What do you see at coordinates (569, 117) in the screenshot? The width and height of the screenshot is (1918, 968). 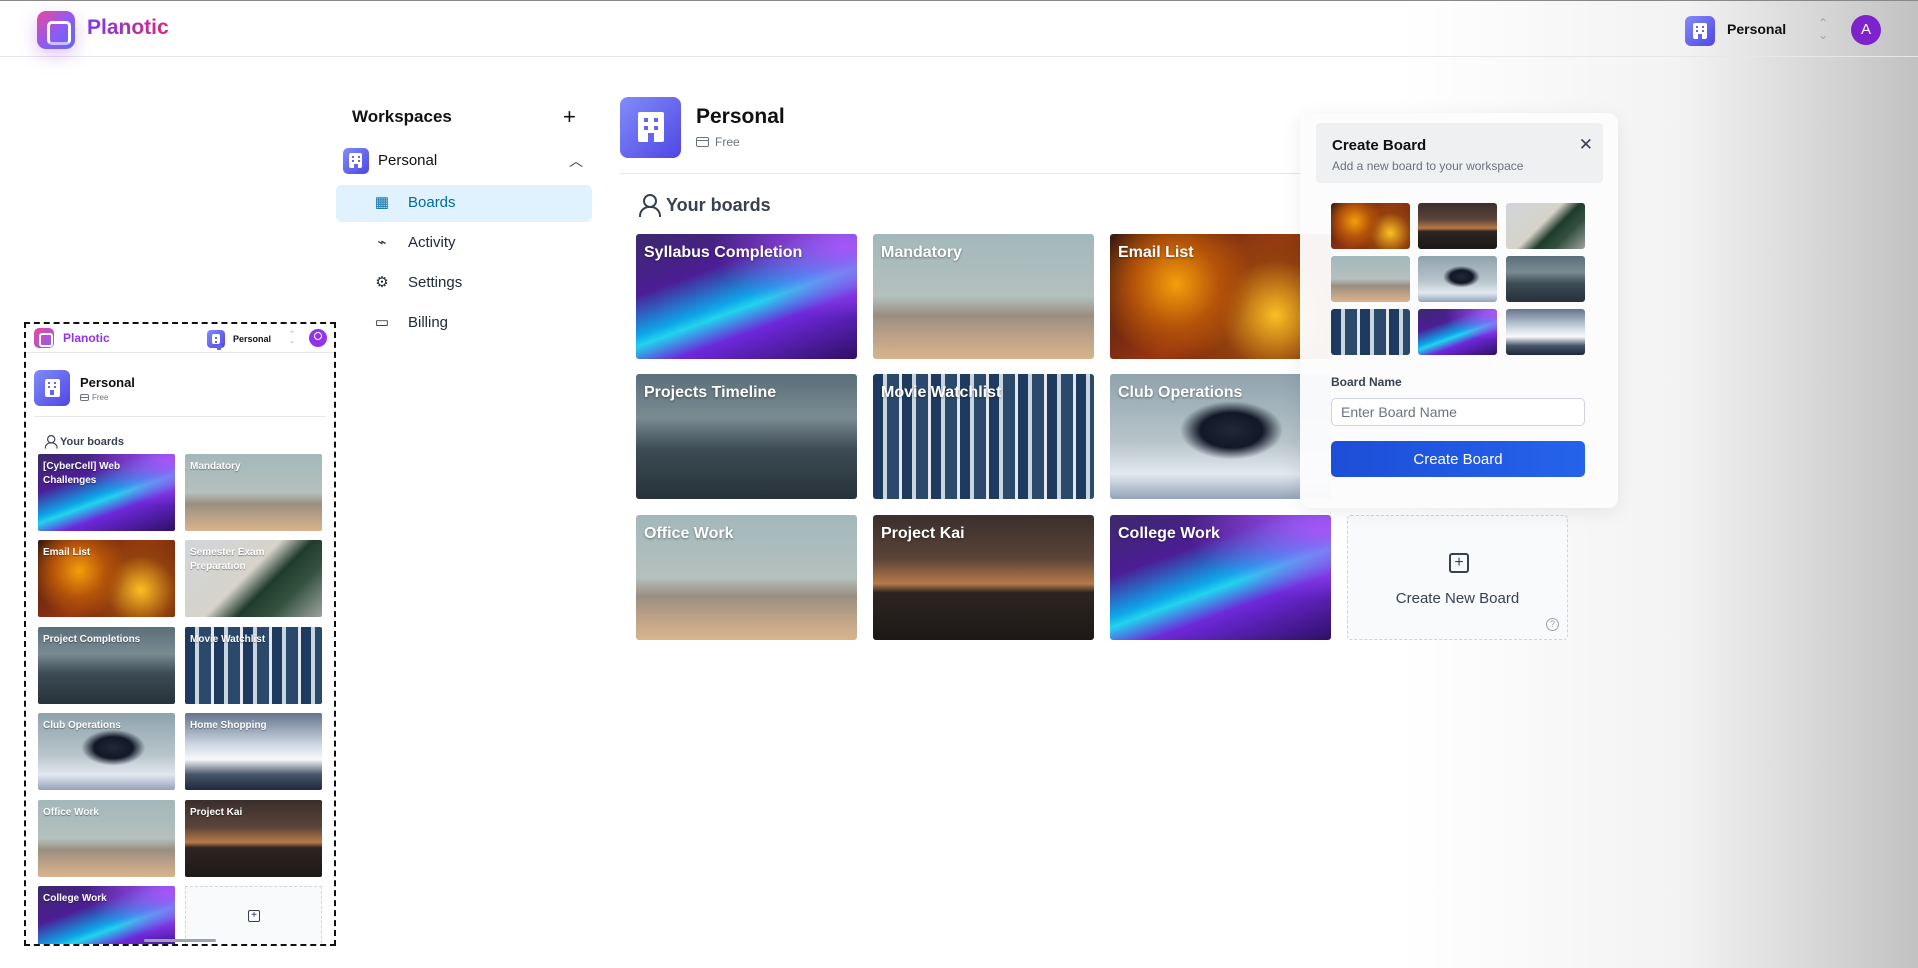 I see `add-workspace-button: +` at bounding box center [569, 117].